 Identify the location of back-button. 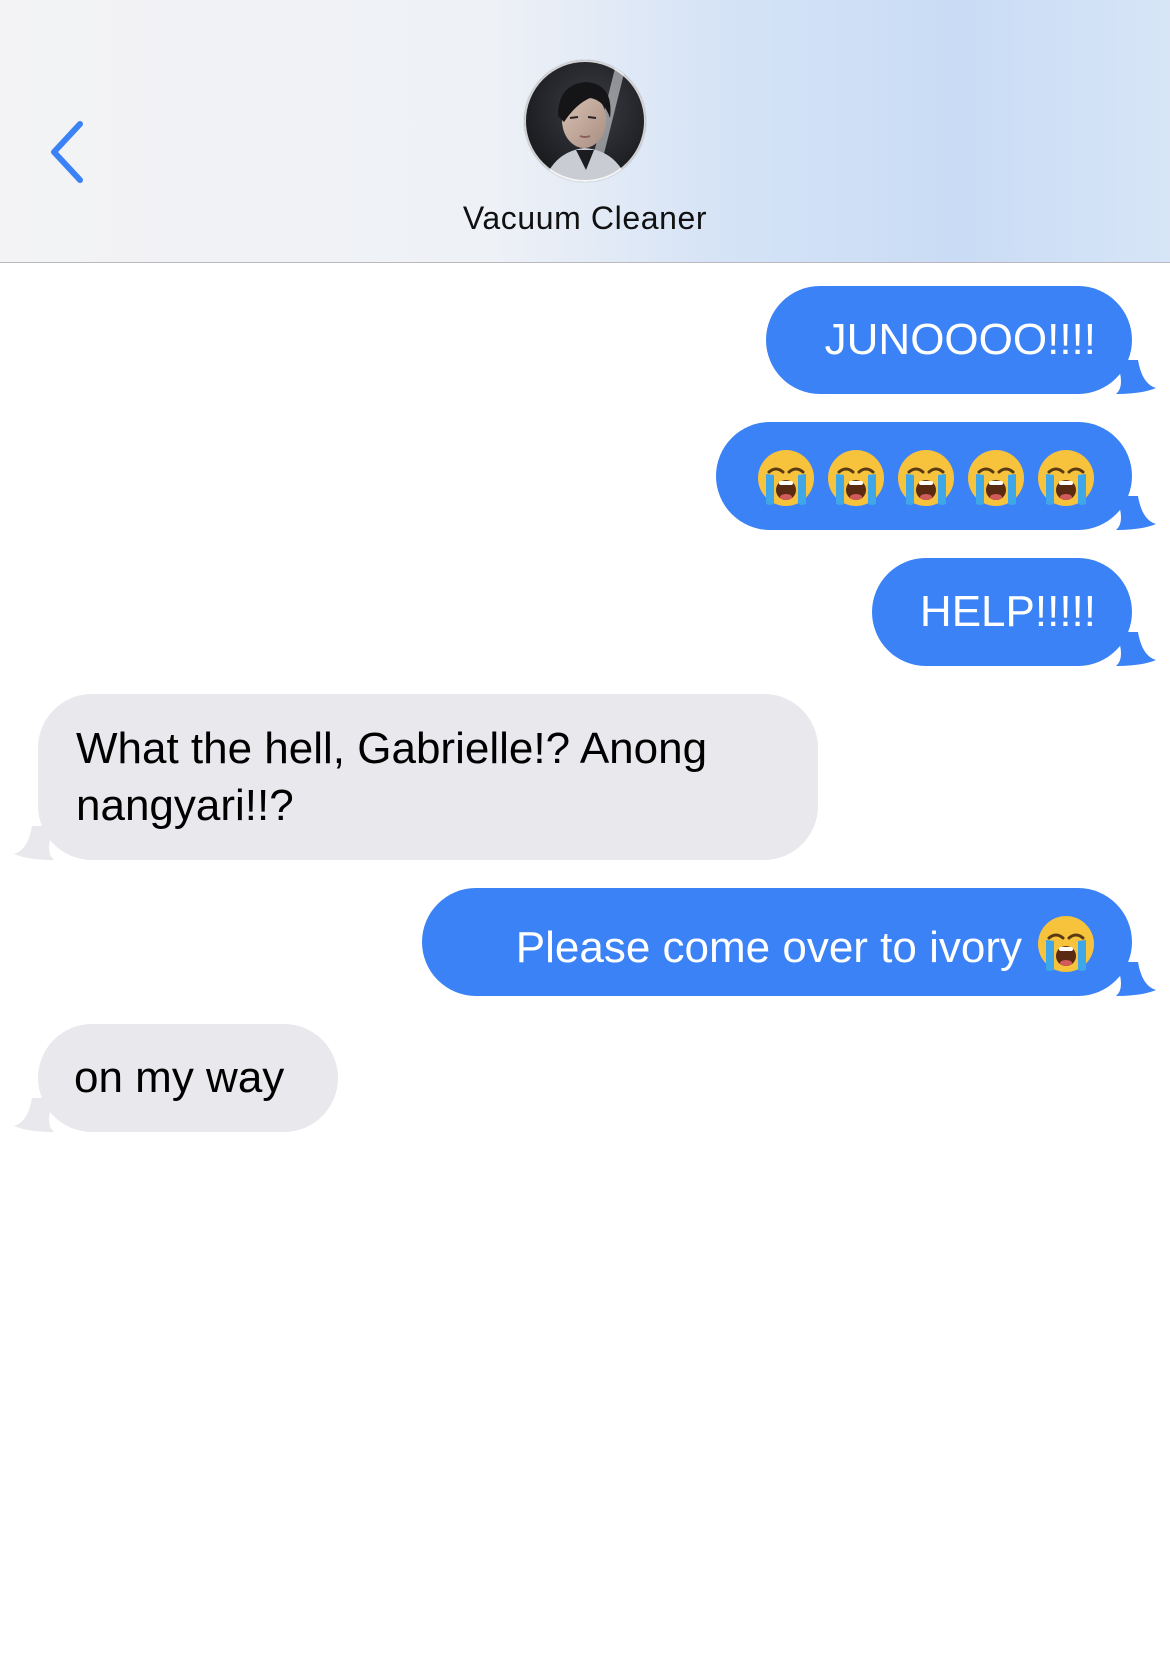
(74, 156).